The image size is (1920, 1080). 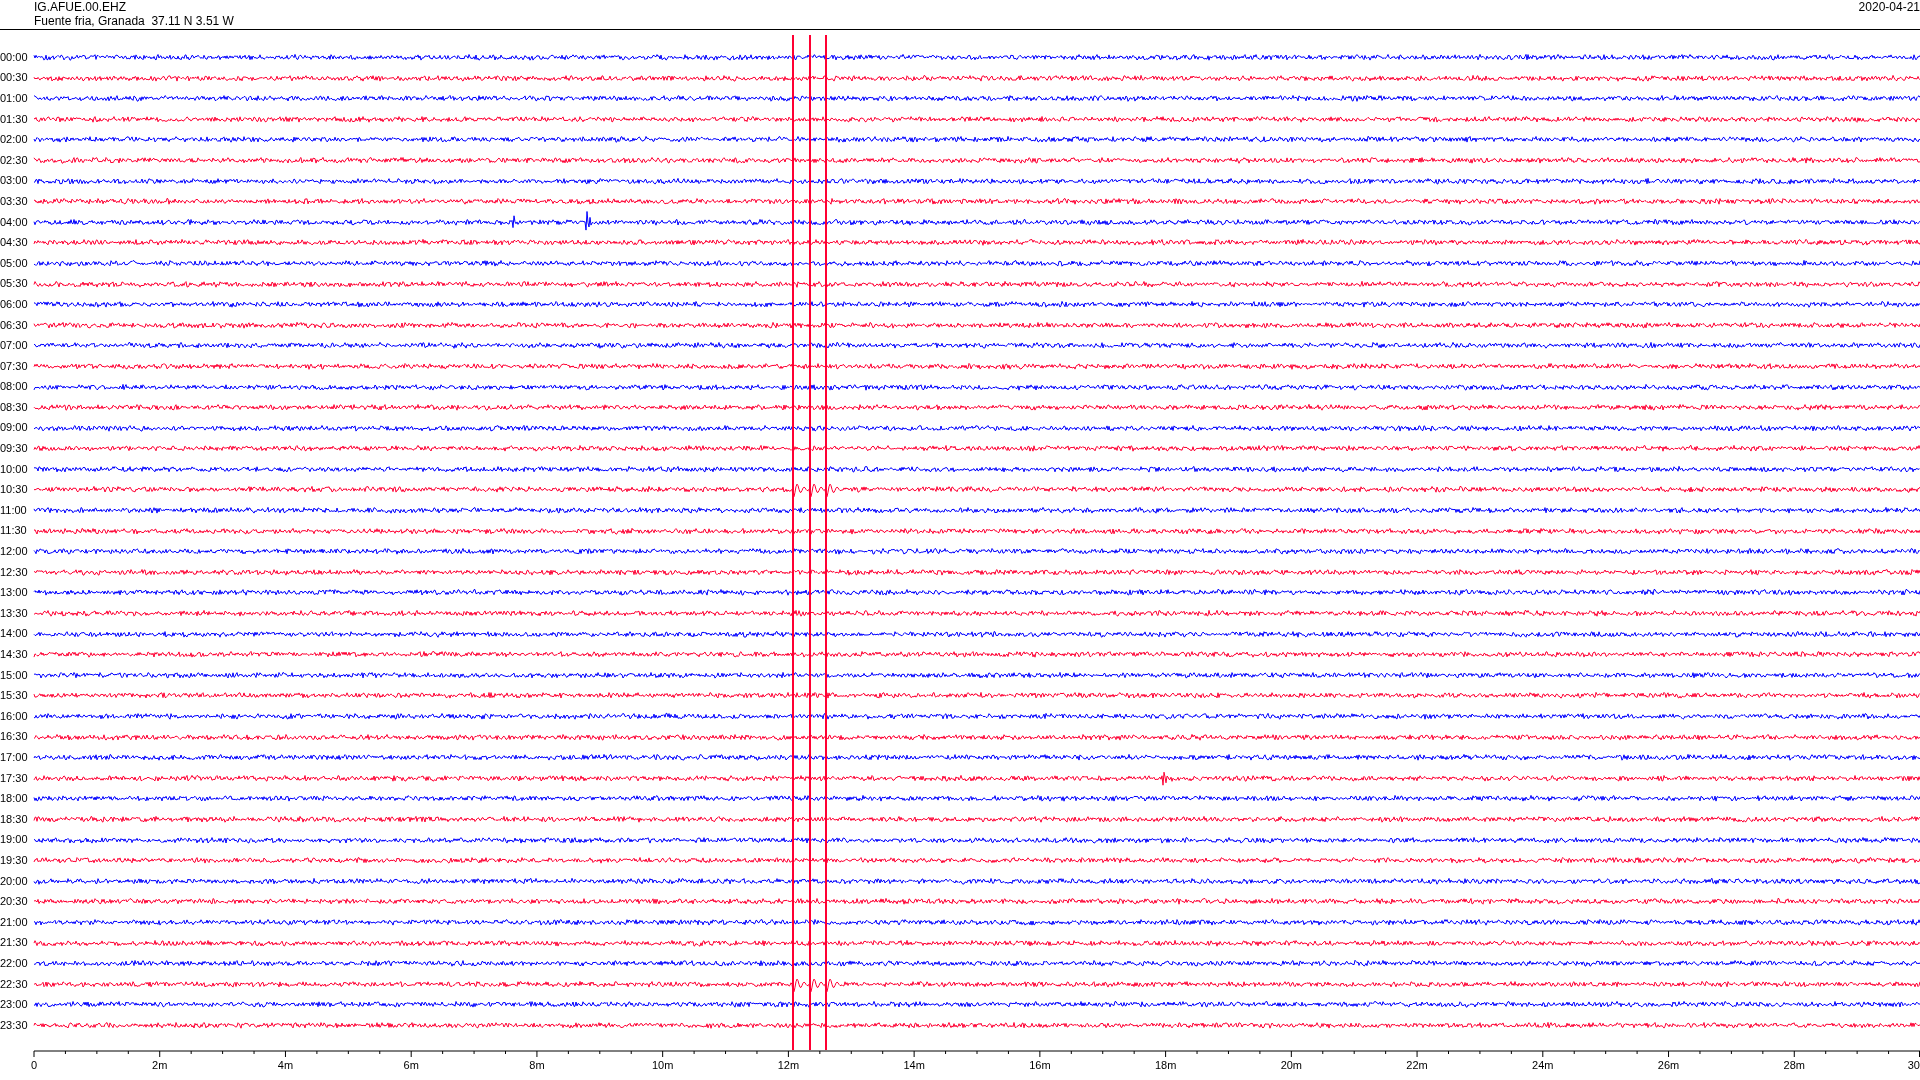 I want to click on row-time-label: 11:30, so click(x=14, y=531).